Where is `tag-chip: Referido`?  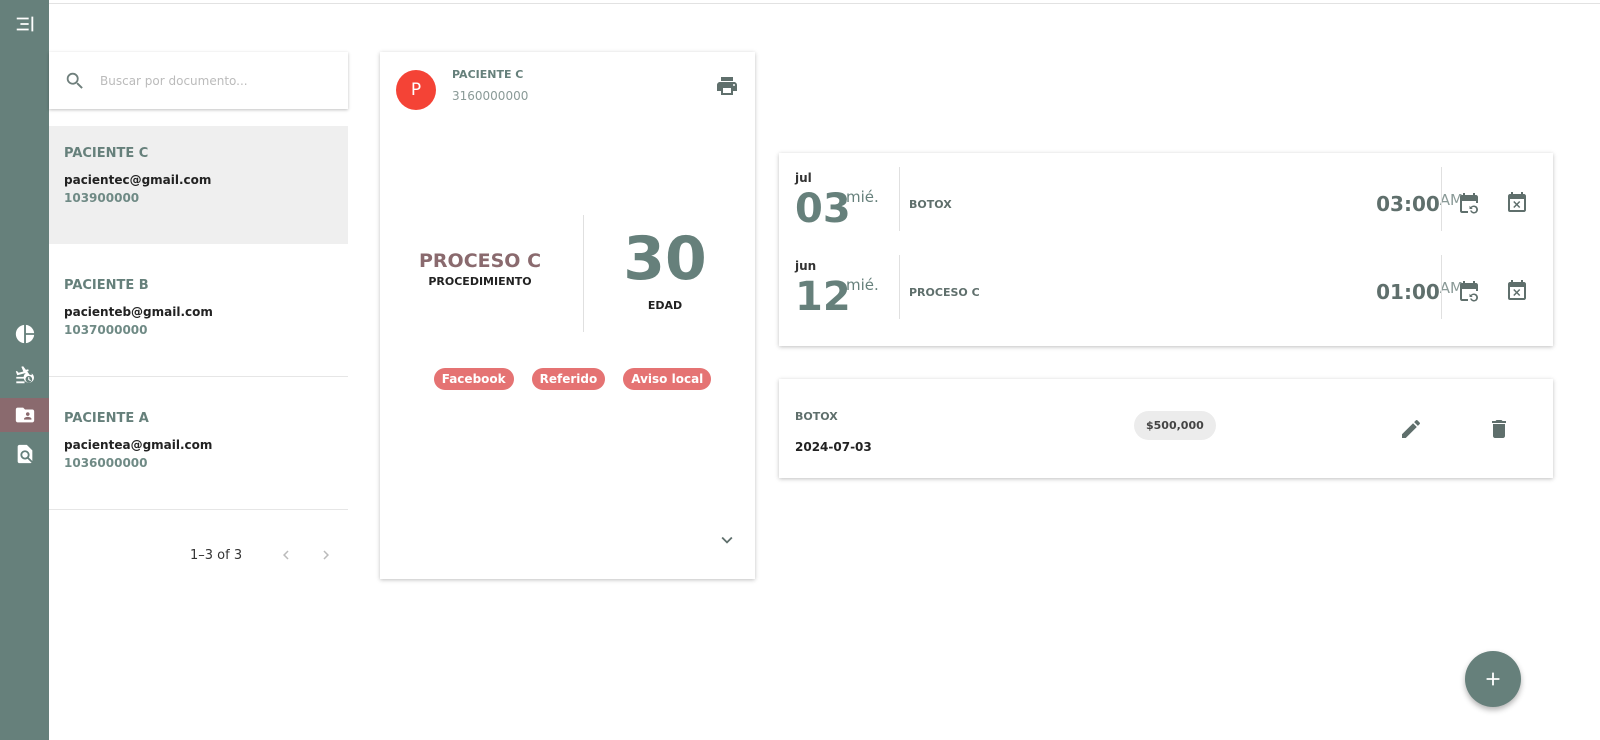 tag-chip: Referido is located at coordinates (568, 379).